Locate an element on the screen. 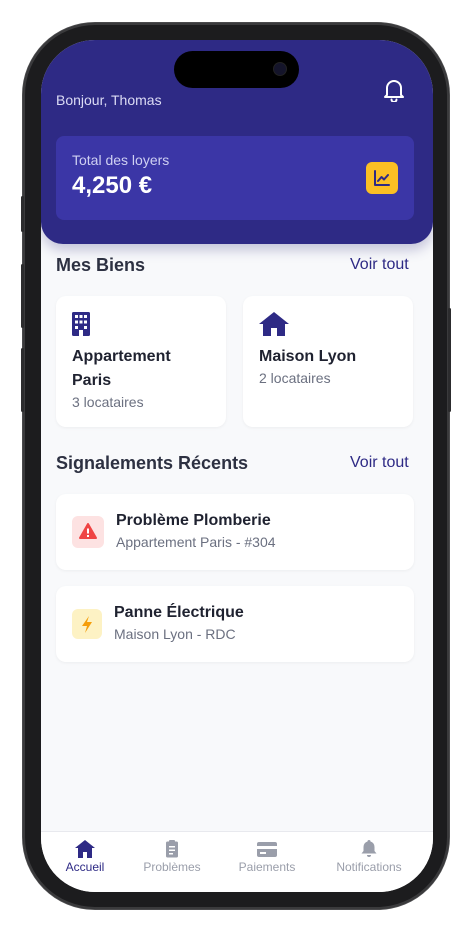  chart-button is located at coordinates (382, 178).